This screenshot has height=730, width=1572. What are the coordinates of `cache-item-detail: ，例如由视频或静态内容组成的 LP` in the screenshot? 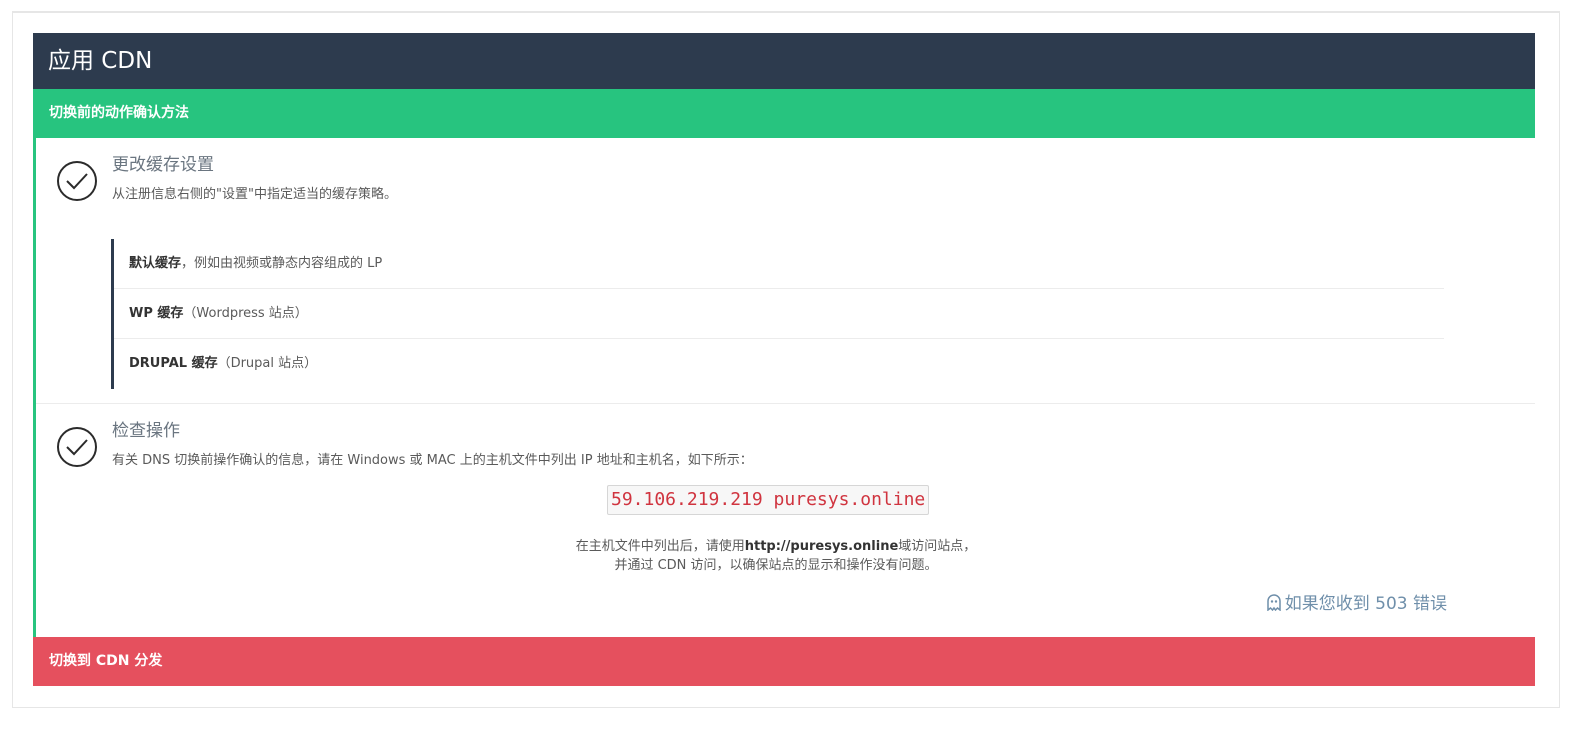 It's located at (282, 263).